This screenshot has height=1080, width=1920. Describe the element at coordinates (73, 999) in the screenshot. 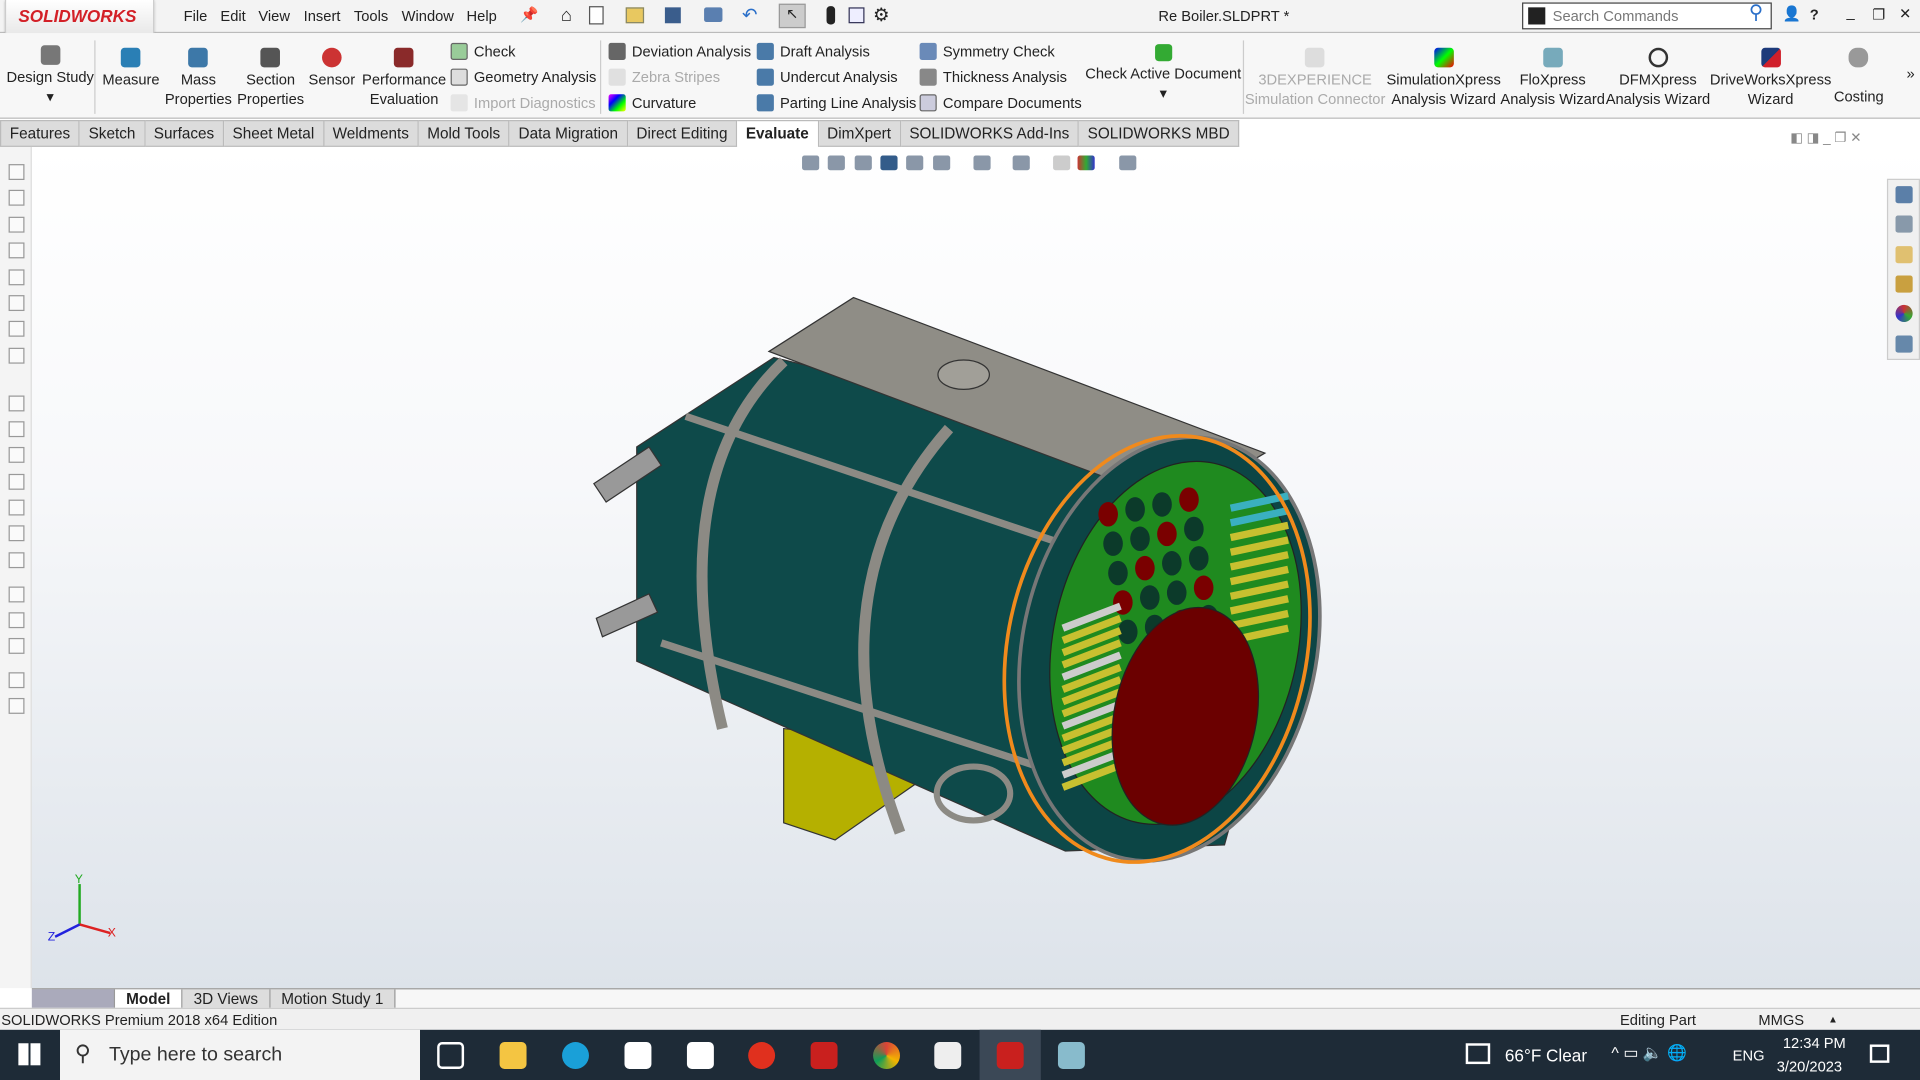

I see `tab-scroll-arrows` at that location.